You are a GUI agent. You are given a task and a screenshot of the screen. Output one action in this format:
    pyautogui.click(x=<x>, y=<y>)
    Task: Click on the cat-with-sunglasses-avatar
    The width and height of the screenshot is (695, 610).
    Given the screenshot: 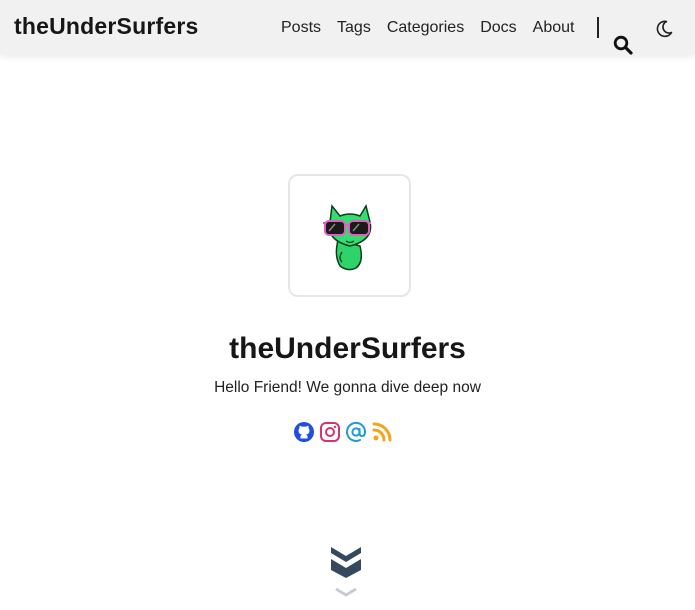 What is the action you would take?
    pyautogui.click(x=347, y=237)
    